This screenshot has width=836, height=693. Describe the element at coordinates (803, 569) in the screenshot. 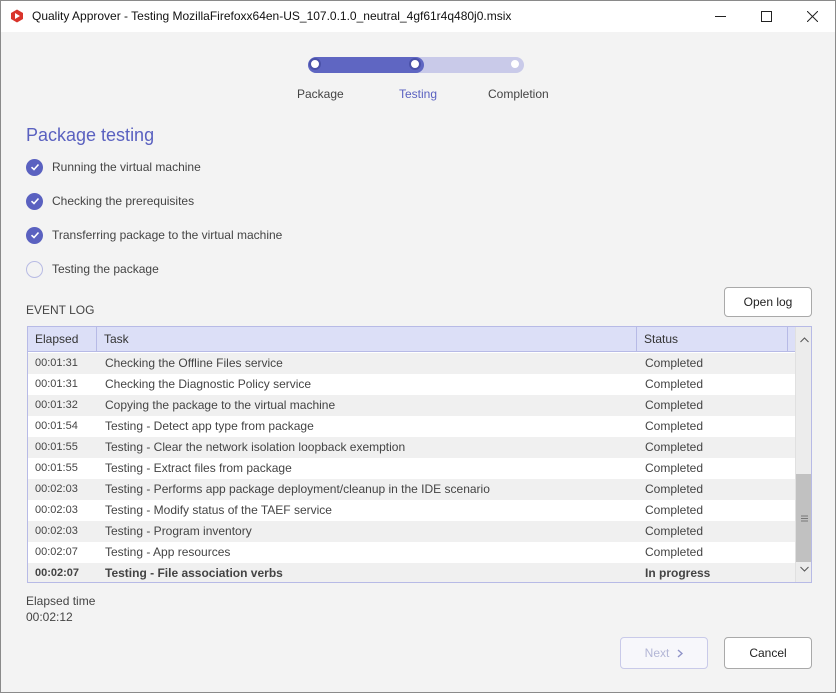

I see `scroll-down-icon` at that location.